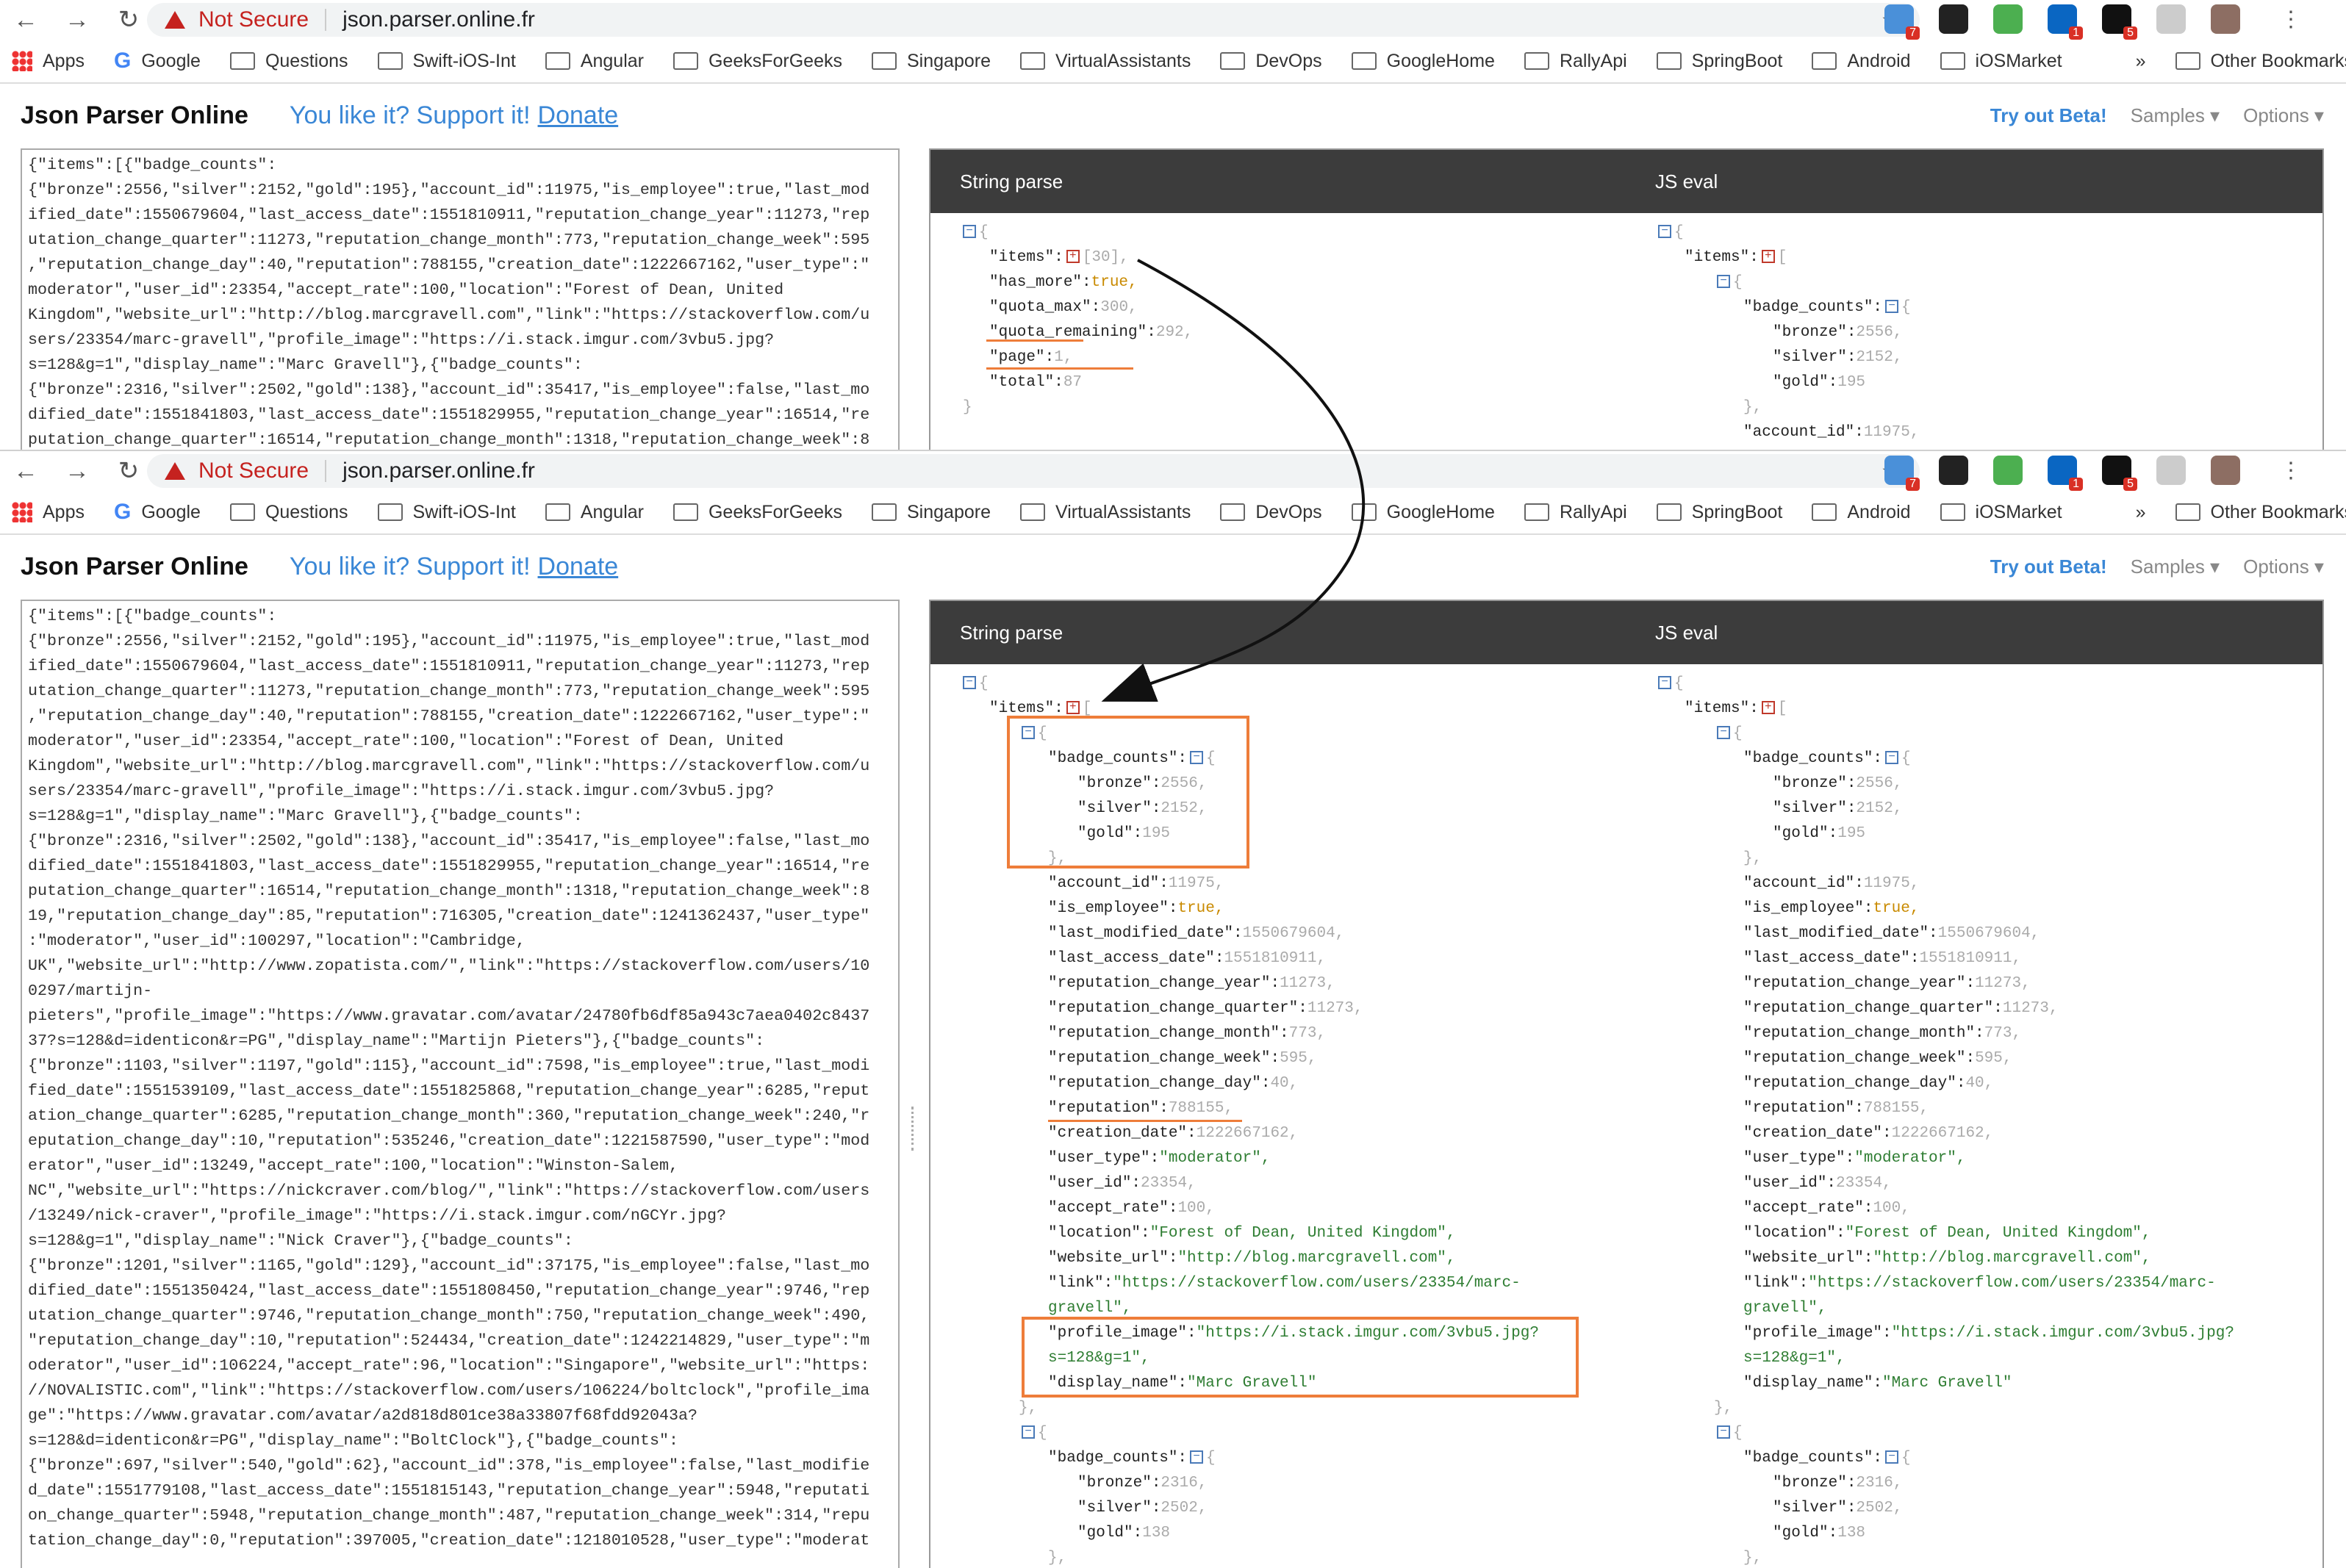 This screenshot has height=1568, width=2346. What do you see at coordinates (1831, 433) in the screenshot?
I see `tree-line: "account_id":11975,` at bounding box center [1831, 433].